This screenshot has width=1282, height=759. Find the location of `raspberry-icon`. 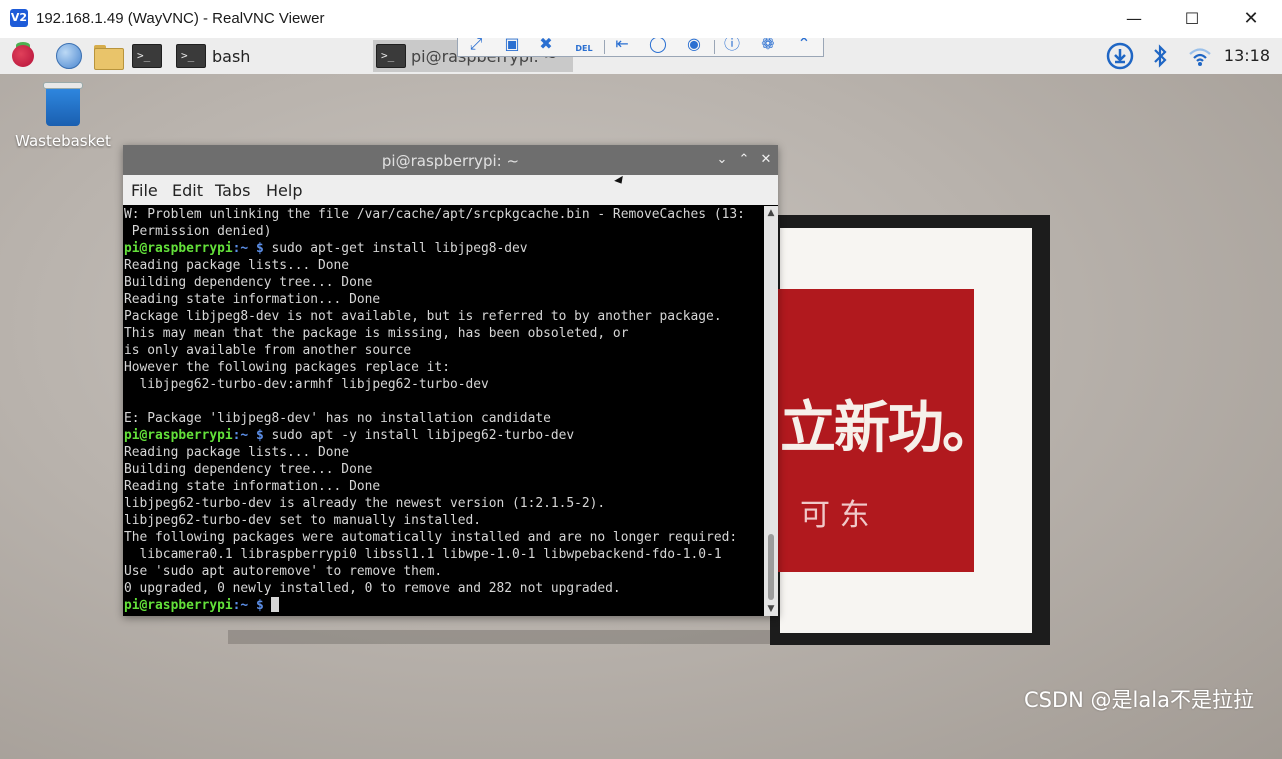

raspberry-icon is located at coordinates (23, 56).